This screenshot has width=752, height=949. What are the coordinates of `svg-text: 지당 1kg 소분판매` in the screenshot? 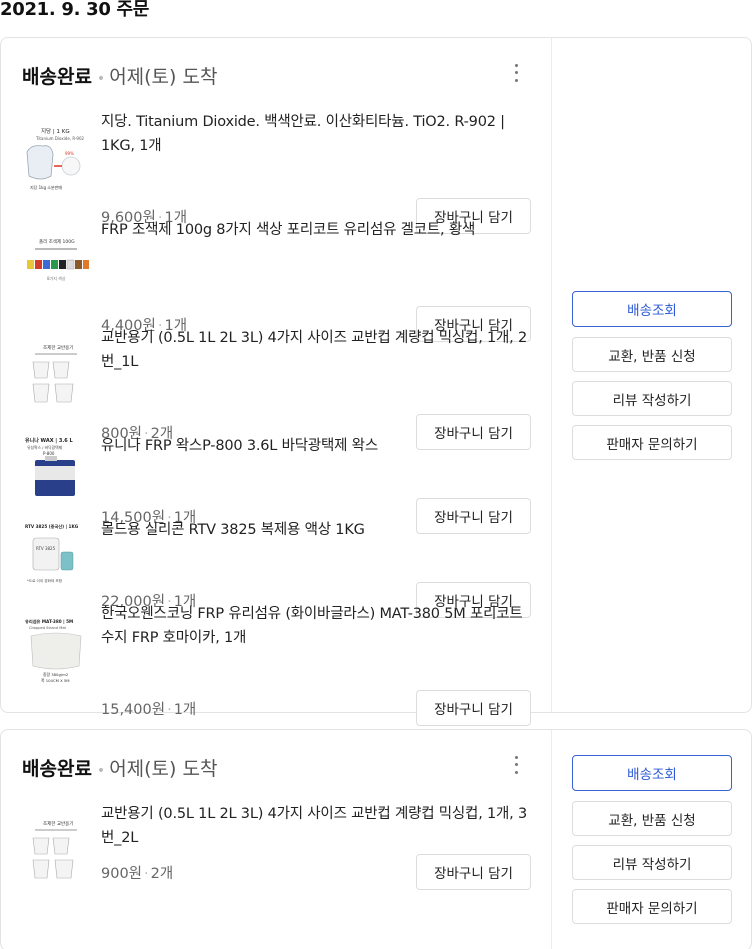 It's located at (46, 187).